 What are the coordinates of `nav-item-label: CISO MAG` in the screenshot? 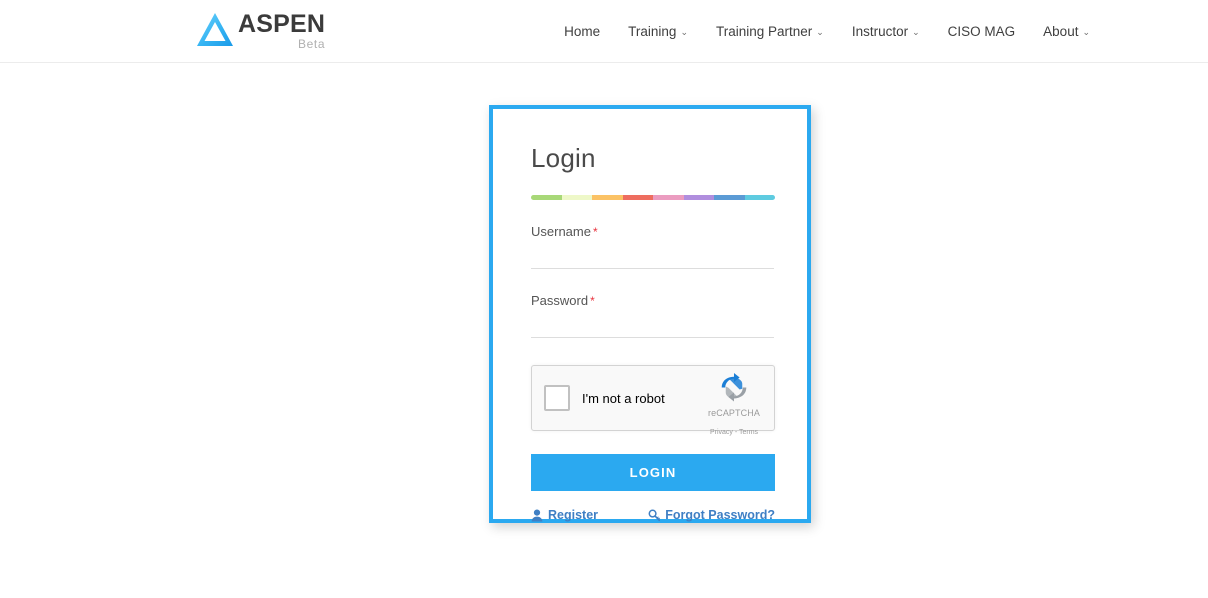 It's located at (981, 31).